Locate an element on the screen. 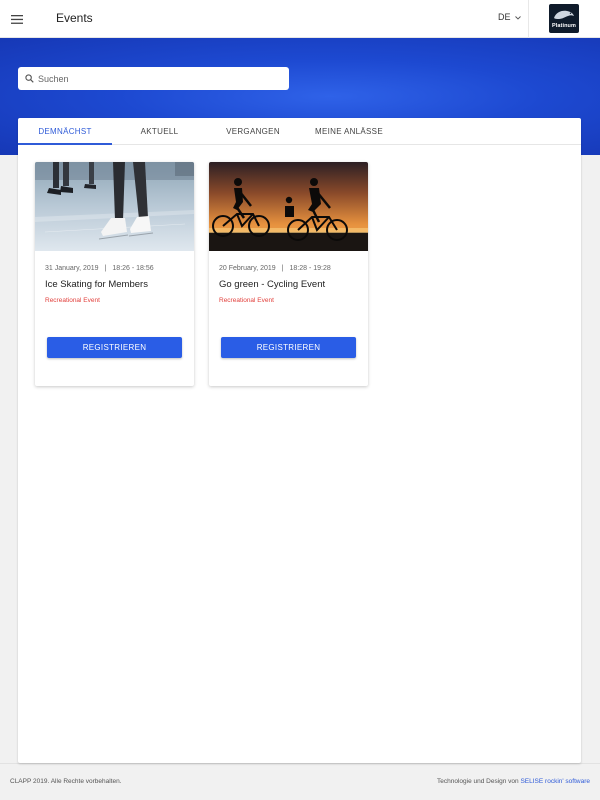 The image size is (600, 800). copyright-text: CLAPP 2019. Alle Rechte vorbehalten. is located at coordinates (66, 781).